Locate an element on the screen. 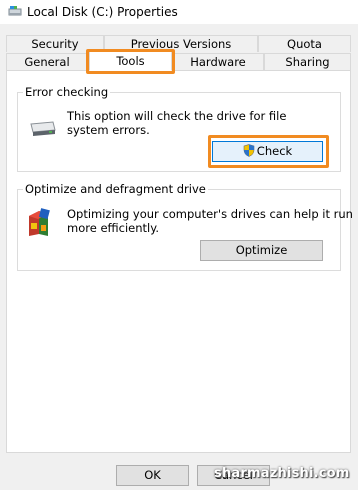 This screenshot has height=490, width=358. tab-hardware: Hardware is located at coordinates (218, 61).